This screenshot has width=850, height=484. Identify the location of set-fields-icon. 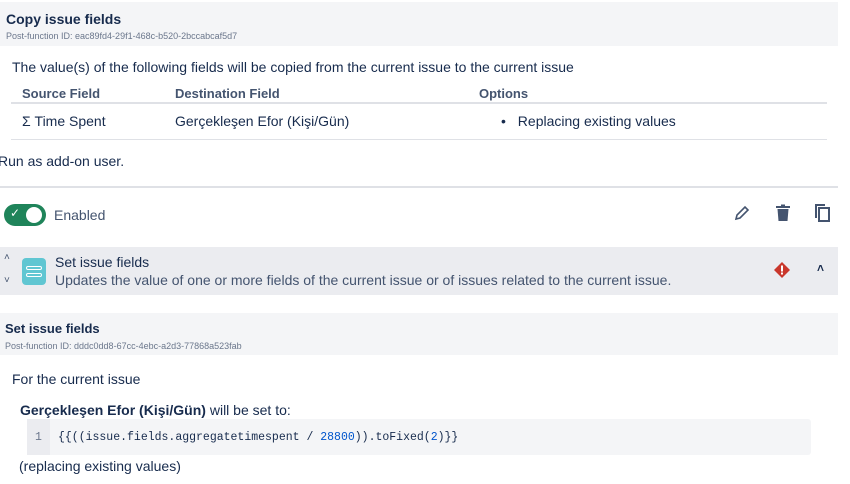
(34, 271).